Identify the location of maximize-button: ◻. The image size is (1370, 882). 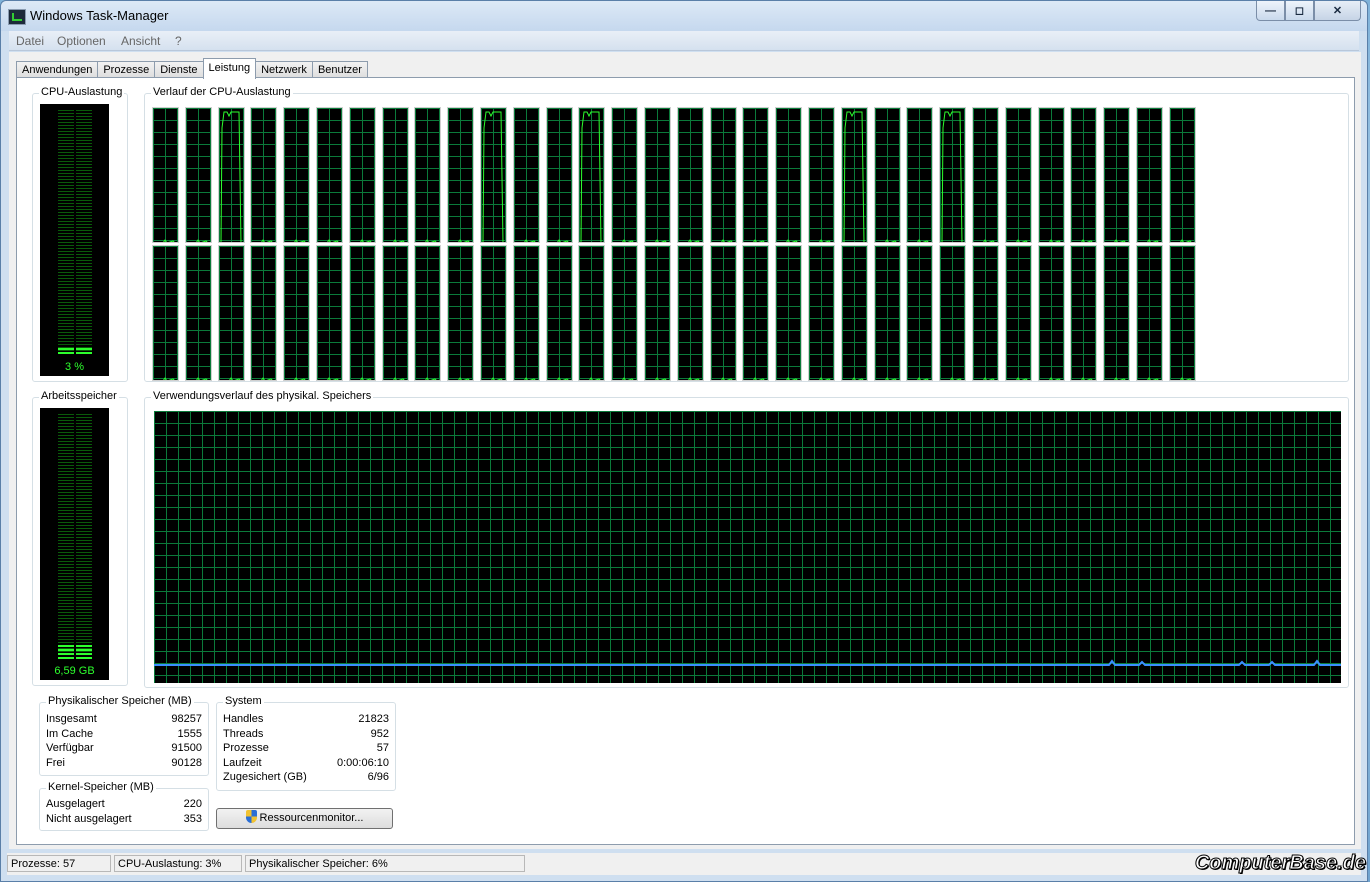
(1299, 11).